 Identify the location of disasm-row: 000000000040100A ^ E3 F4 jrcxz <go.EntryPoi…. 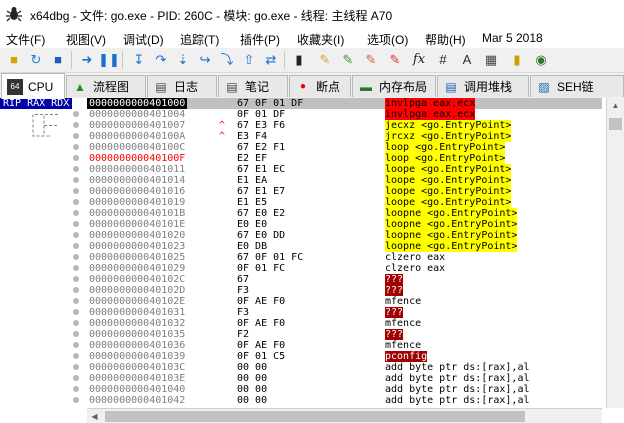
(344, 136).